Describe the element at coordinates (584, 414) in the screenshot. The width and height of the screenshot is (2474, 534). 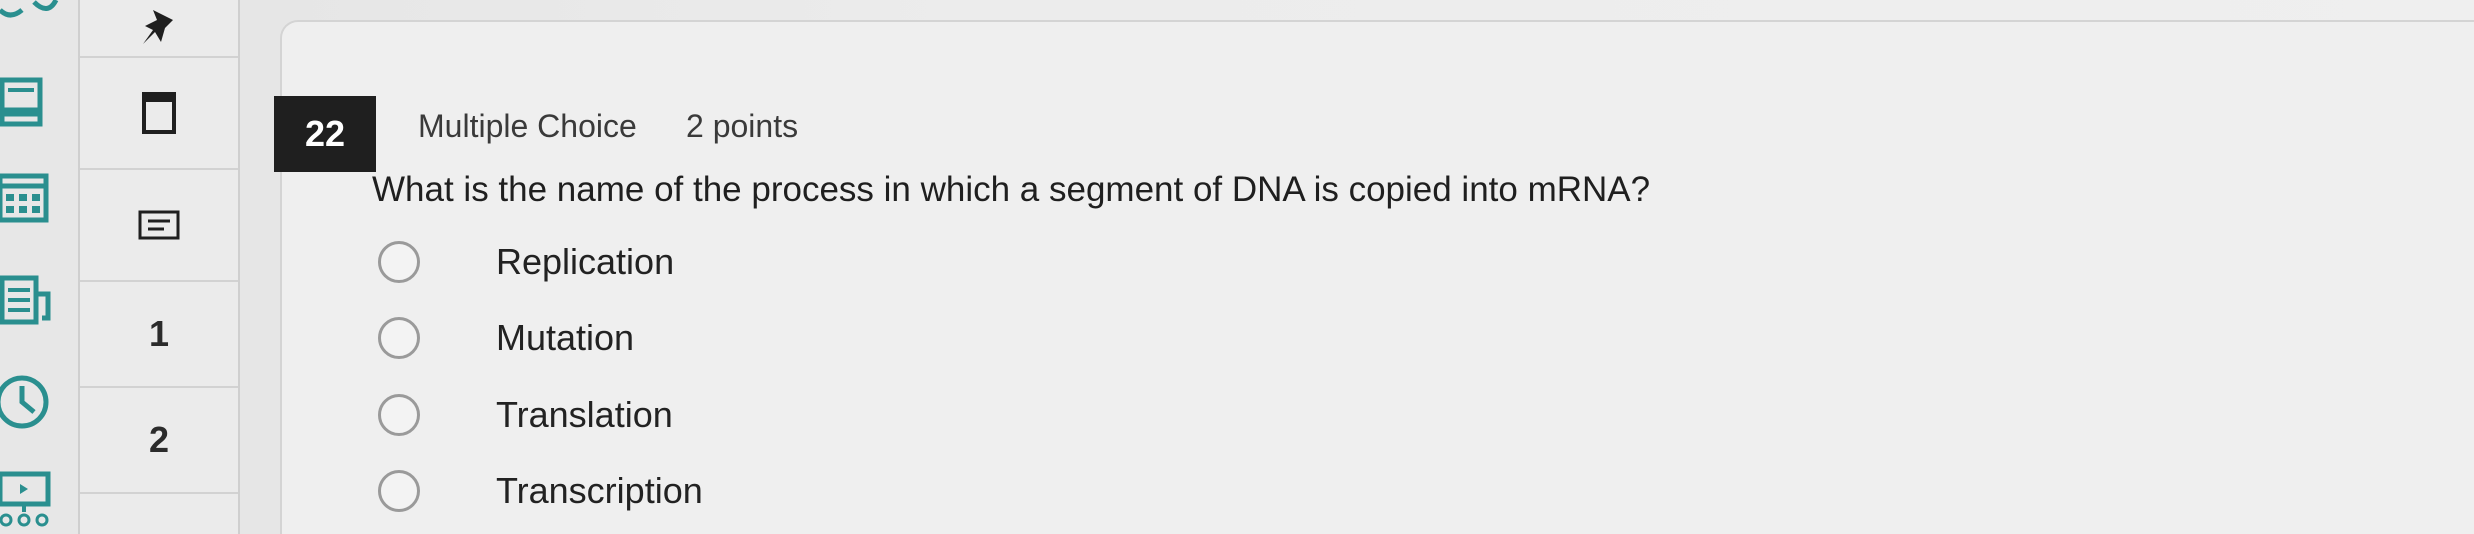
I see `answer-label: Translation` at that location.